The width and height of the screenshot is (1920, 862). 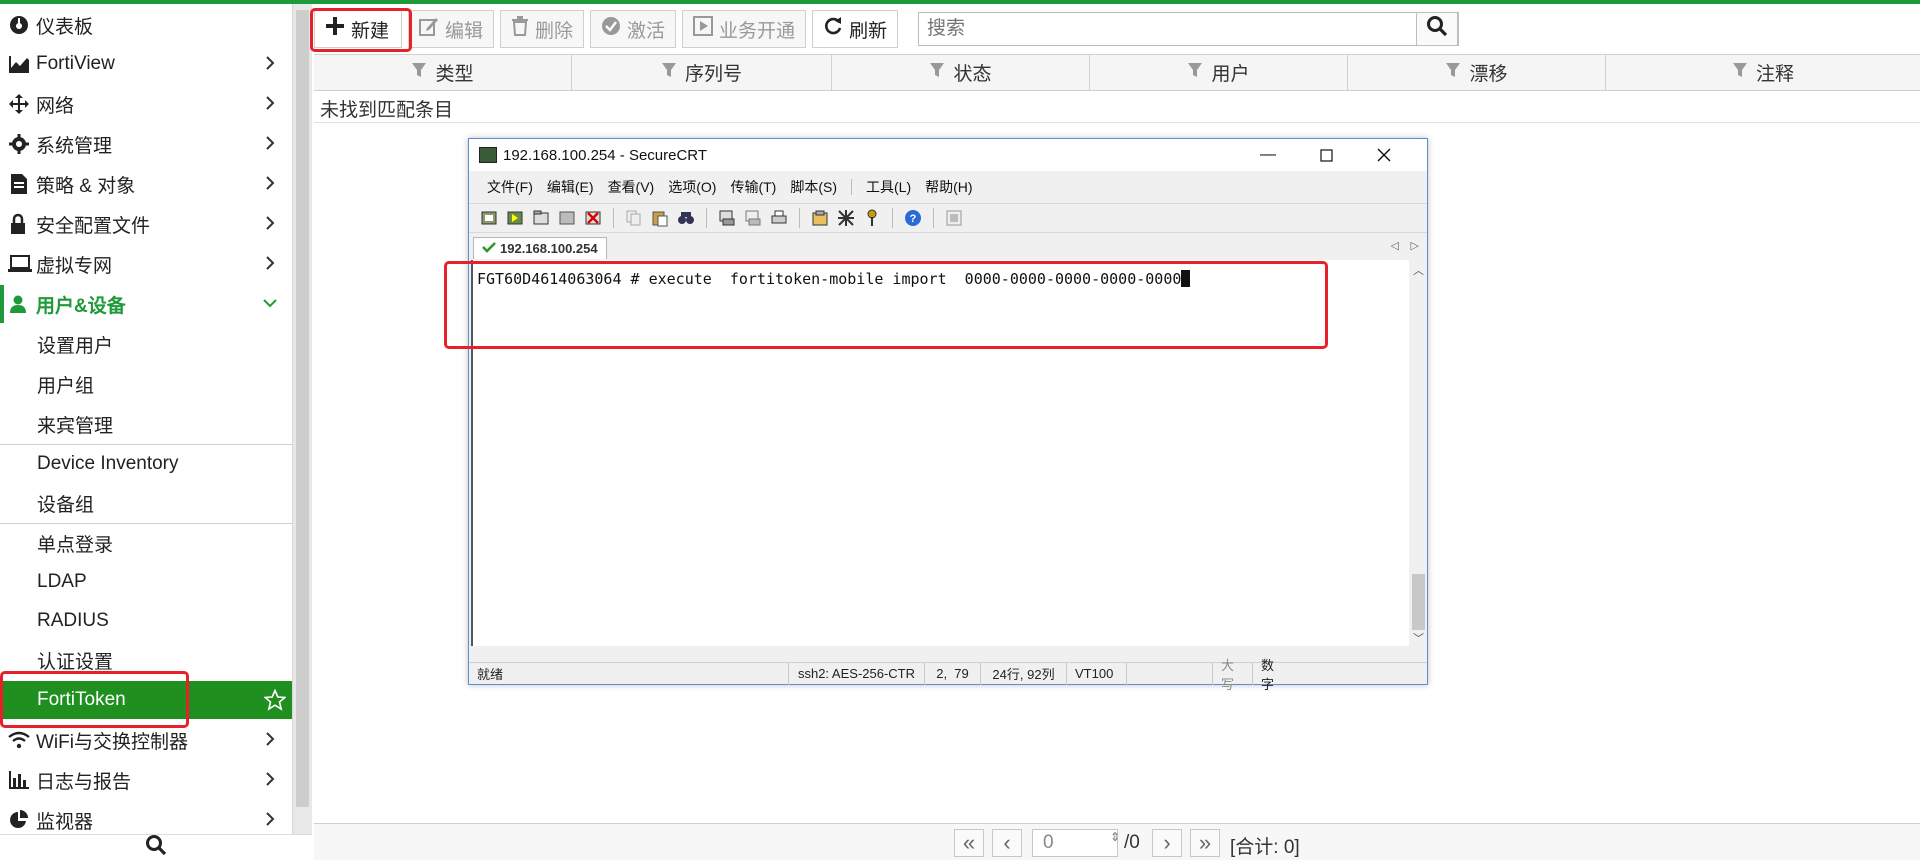 What do you see at coordinates (93, 226) in the screenshot?
I see `sidebar-item-label: 安全配置文件` at bounding box center [93, 226].